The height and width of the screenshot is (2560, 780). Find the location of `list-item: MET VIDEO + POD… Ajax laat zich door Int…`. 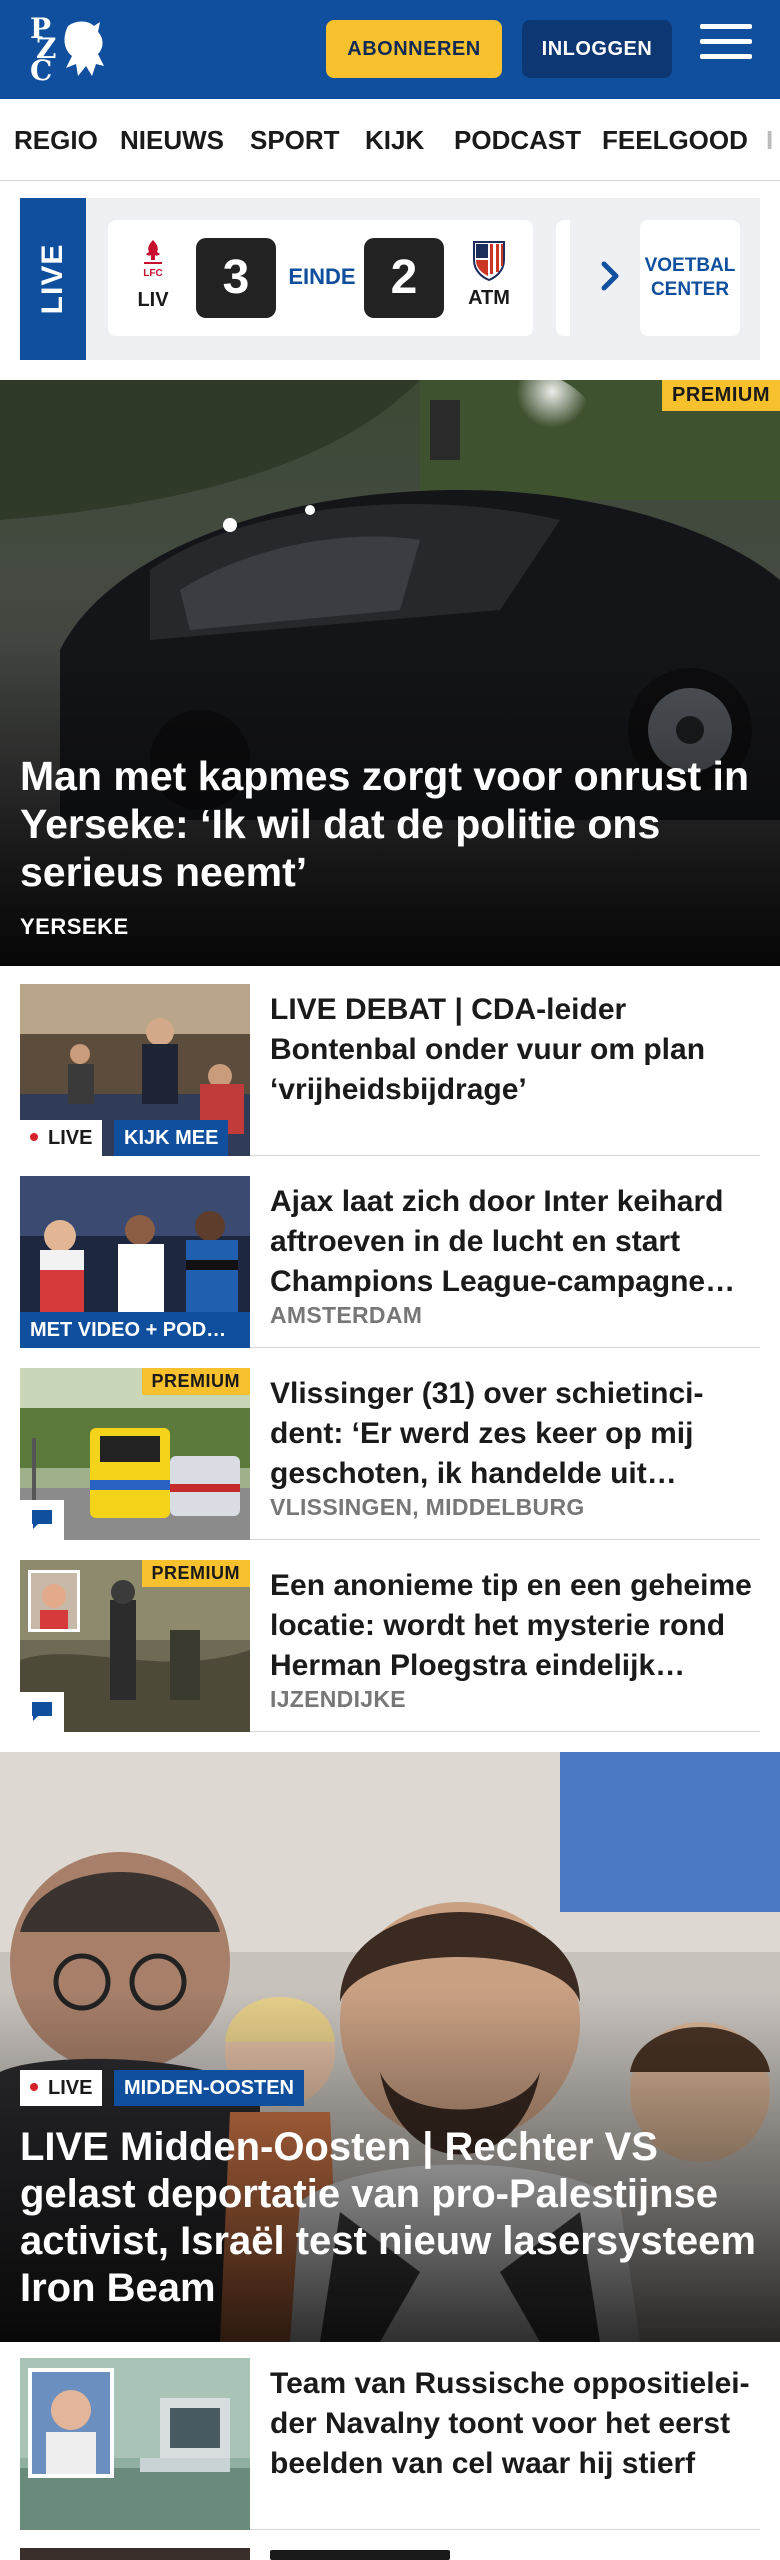

list-item: MET VIDEO + POD… Ajax laat zich door Int… is located at coordinates (390, 1262).